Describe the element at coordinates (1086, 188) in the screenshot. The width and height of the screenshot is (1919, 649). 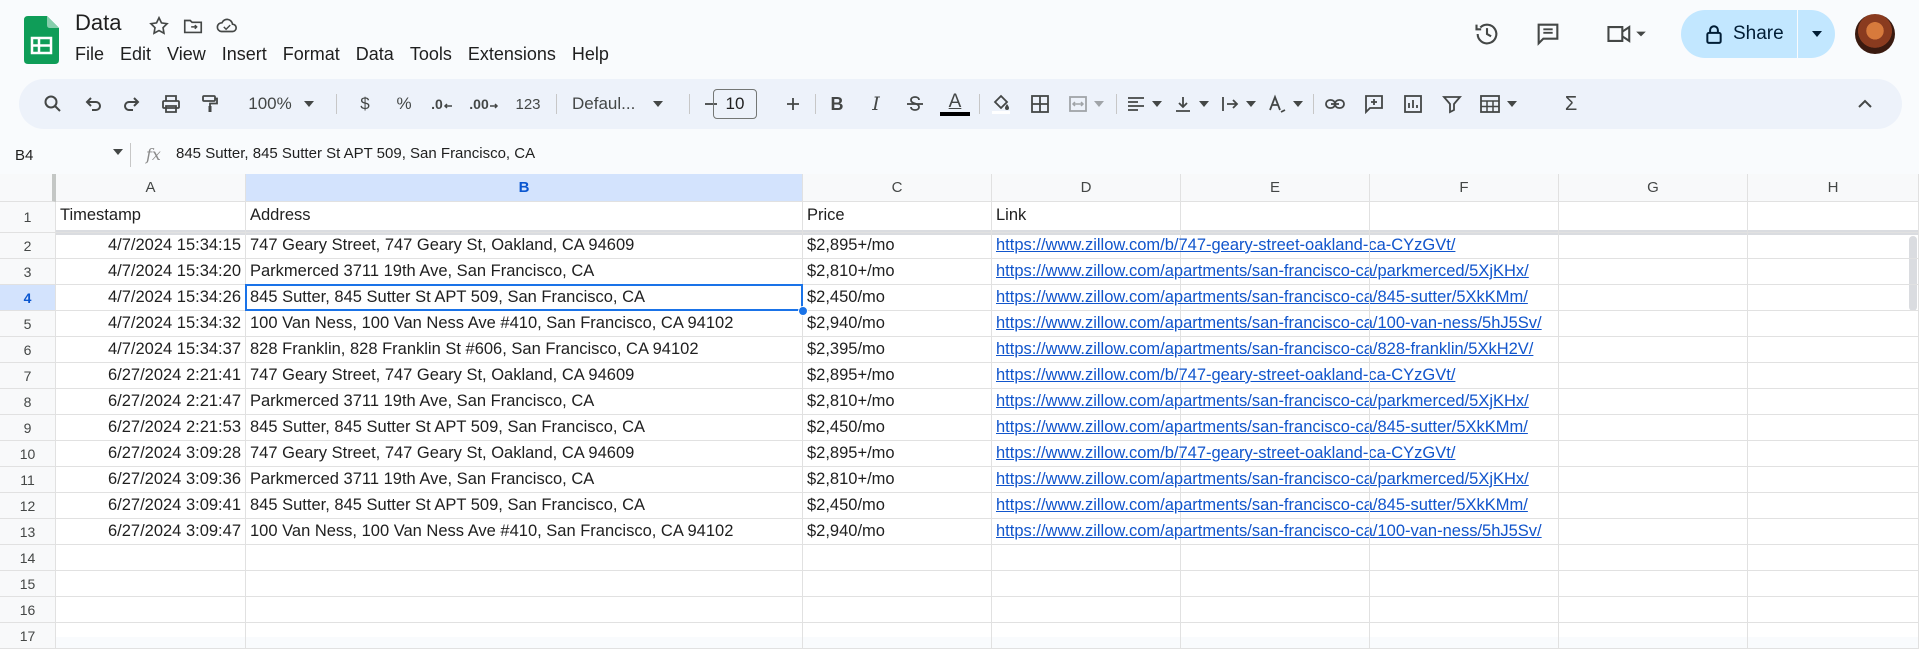
I see `column-header-d: D` at that location.